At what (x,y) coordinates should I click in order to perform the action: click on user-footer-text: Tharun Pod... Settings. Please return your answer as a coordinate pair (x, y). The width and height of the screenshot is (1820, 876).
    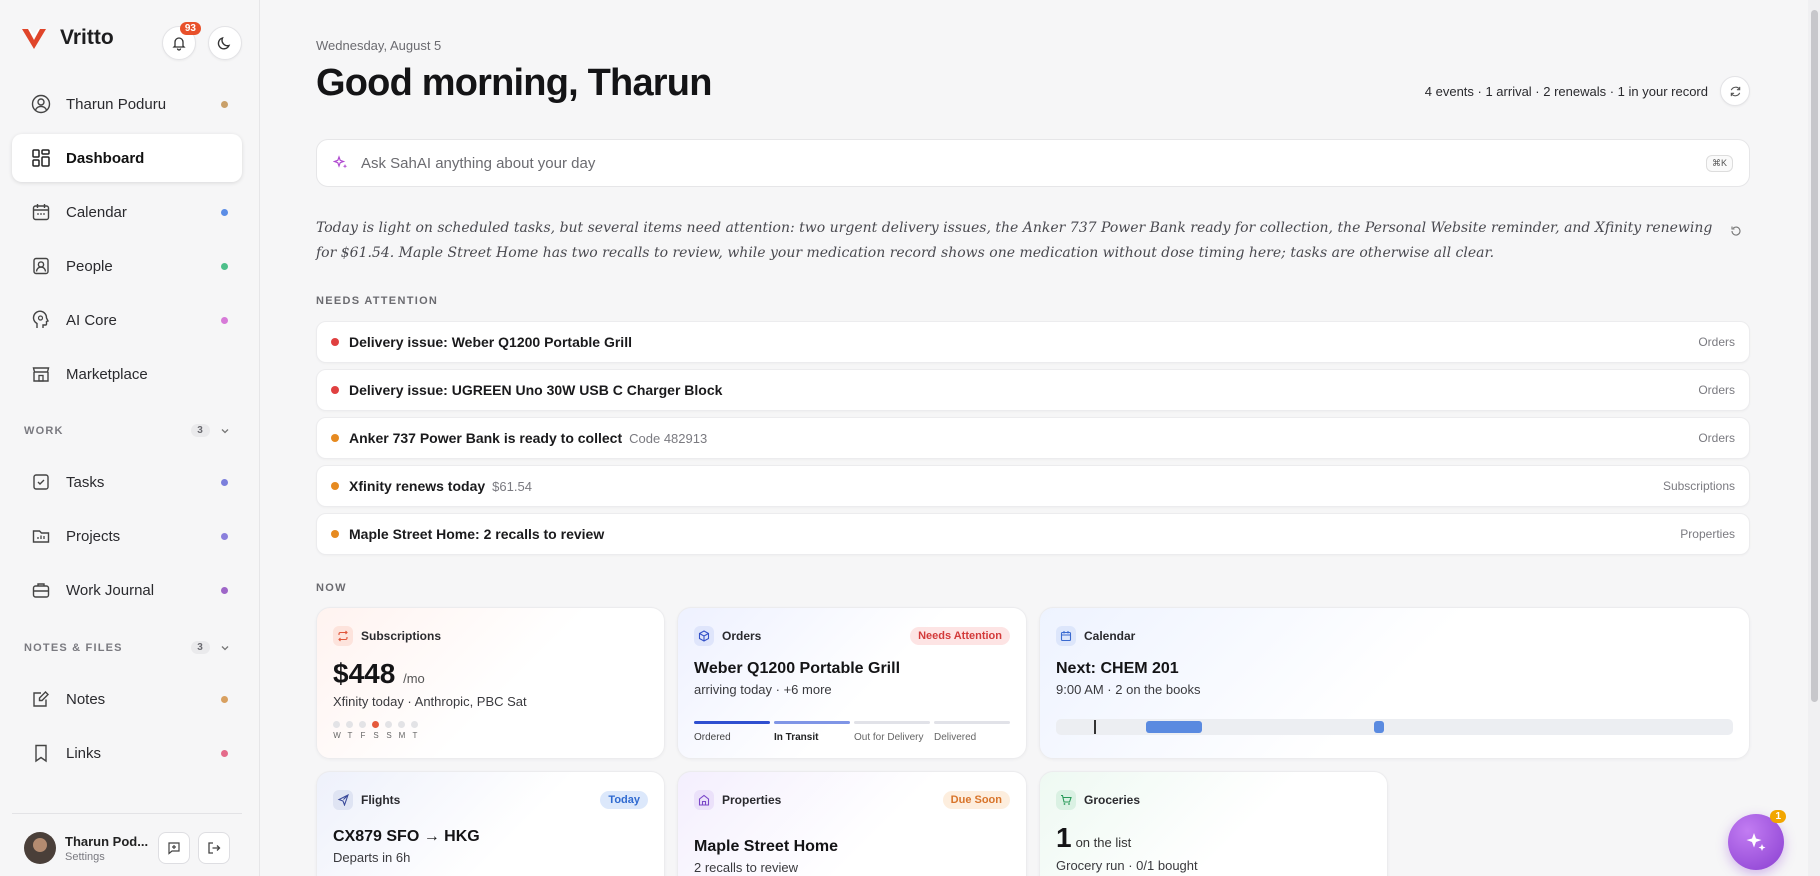
    Looking at the image, I should click on (106, 848).